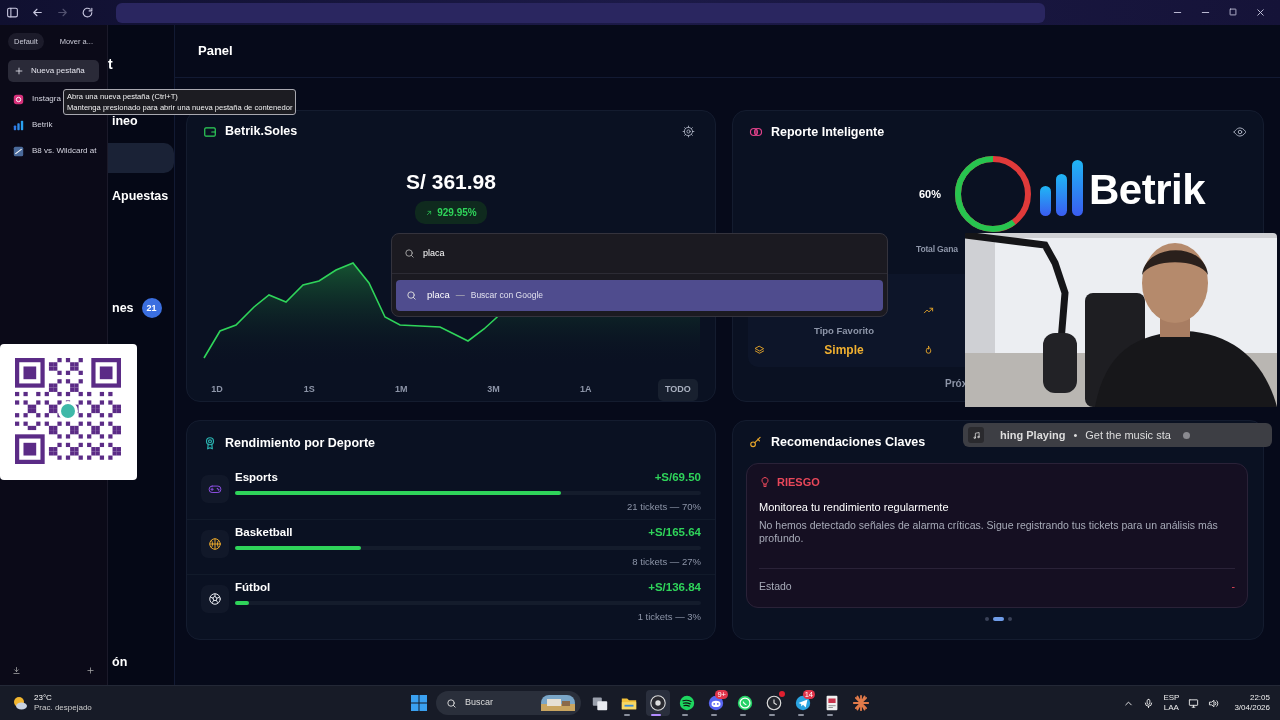 The height and width of the screenshot is (720, 1280). What do you see at coordinates (215, 599) in the screenshot?
I see `soccer-ball-icon` at bounding box center [215, 599].